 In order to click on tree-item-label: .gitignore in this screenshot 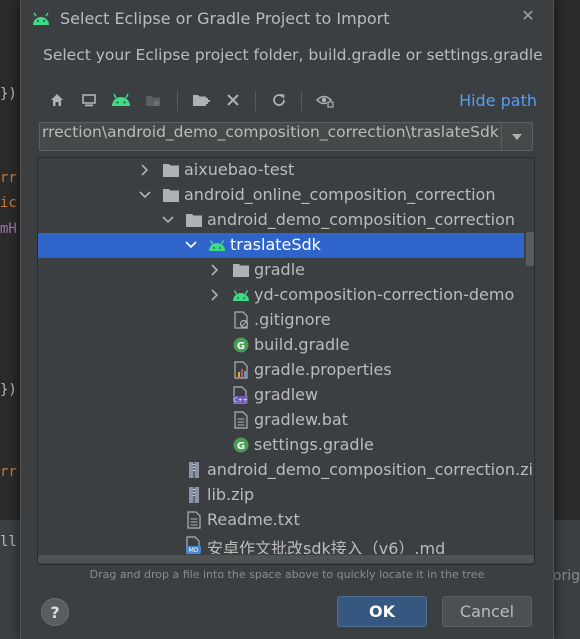, I will do `click(292, 319)`.